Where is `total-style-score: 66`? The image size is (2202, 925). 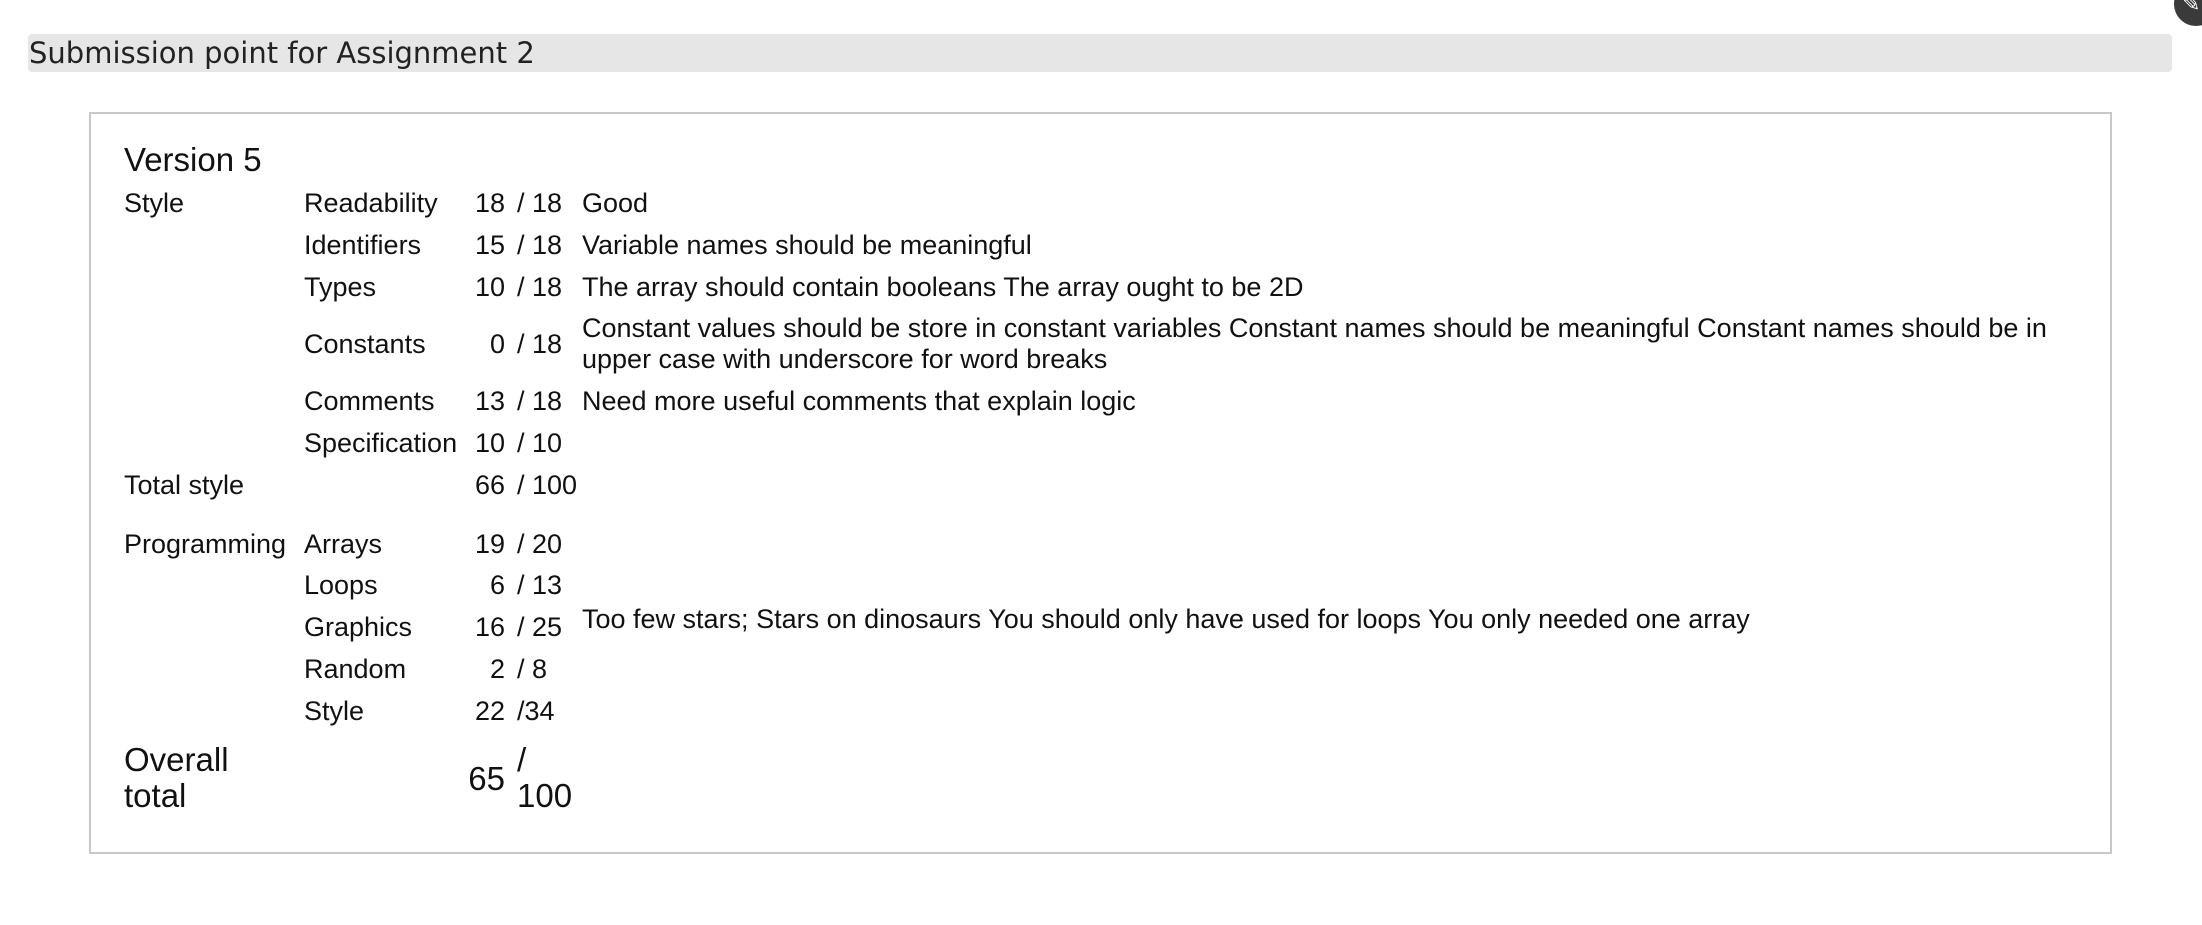 total-style-score: 66 is located at coordinates (489, 484).